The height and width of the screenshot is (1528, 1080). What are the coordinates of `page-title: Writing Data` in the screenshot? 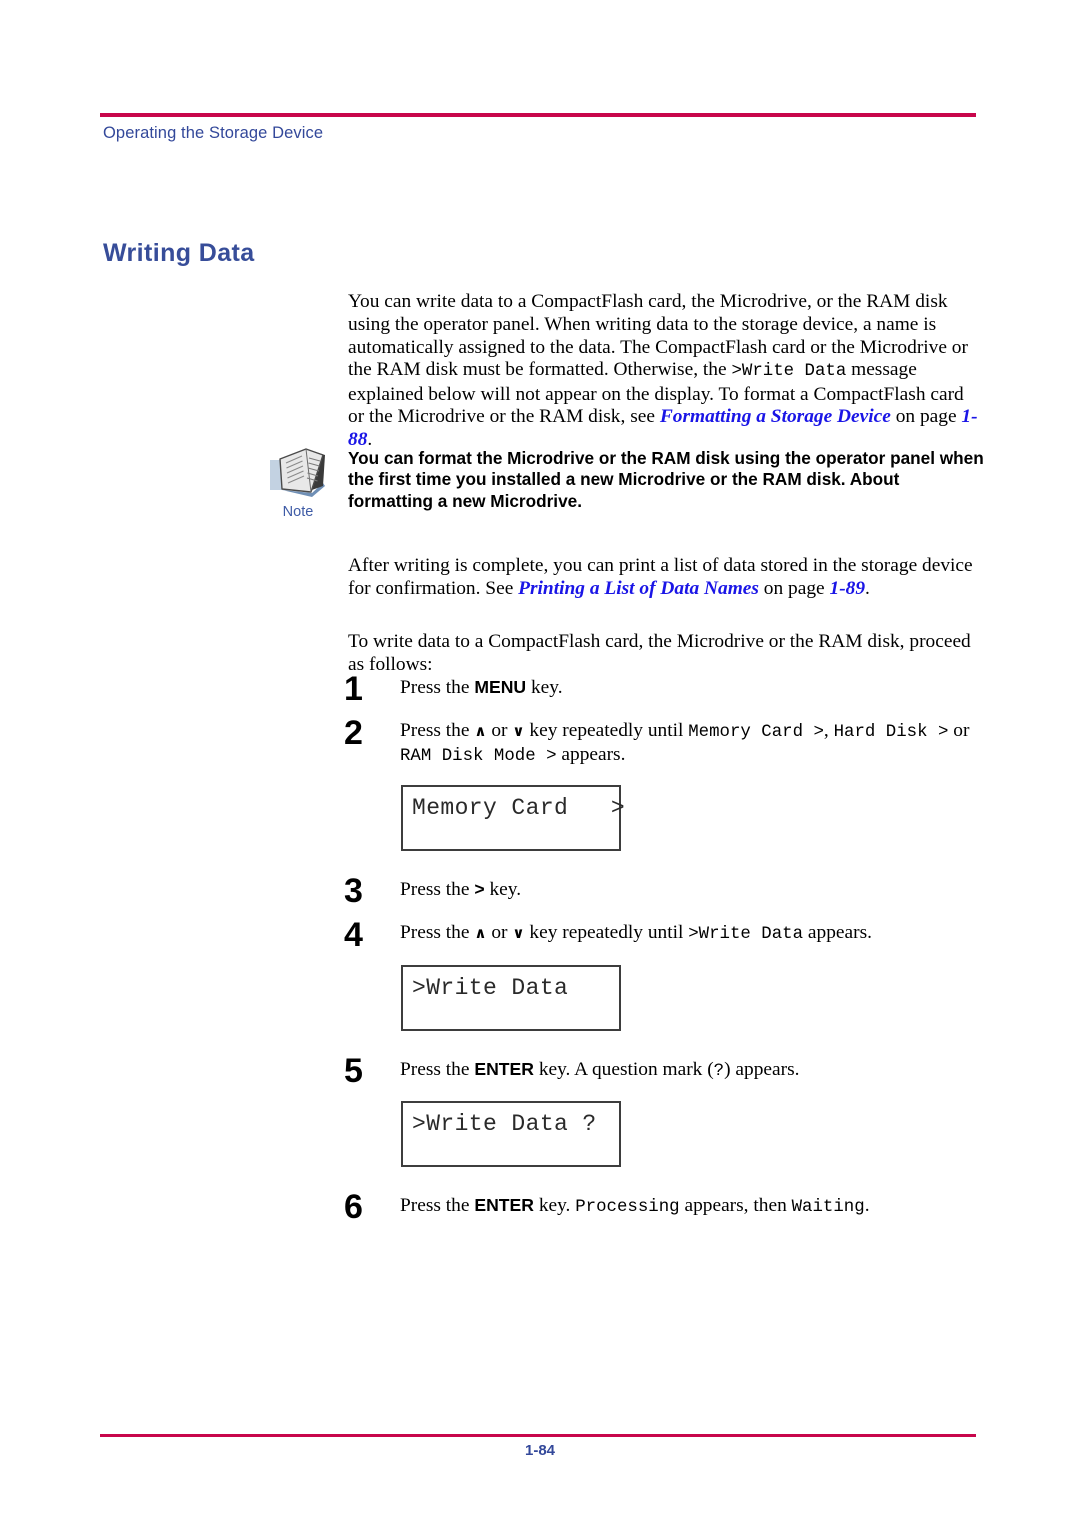 It's located at (179, 252).